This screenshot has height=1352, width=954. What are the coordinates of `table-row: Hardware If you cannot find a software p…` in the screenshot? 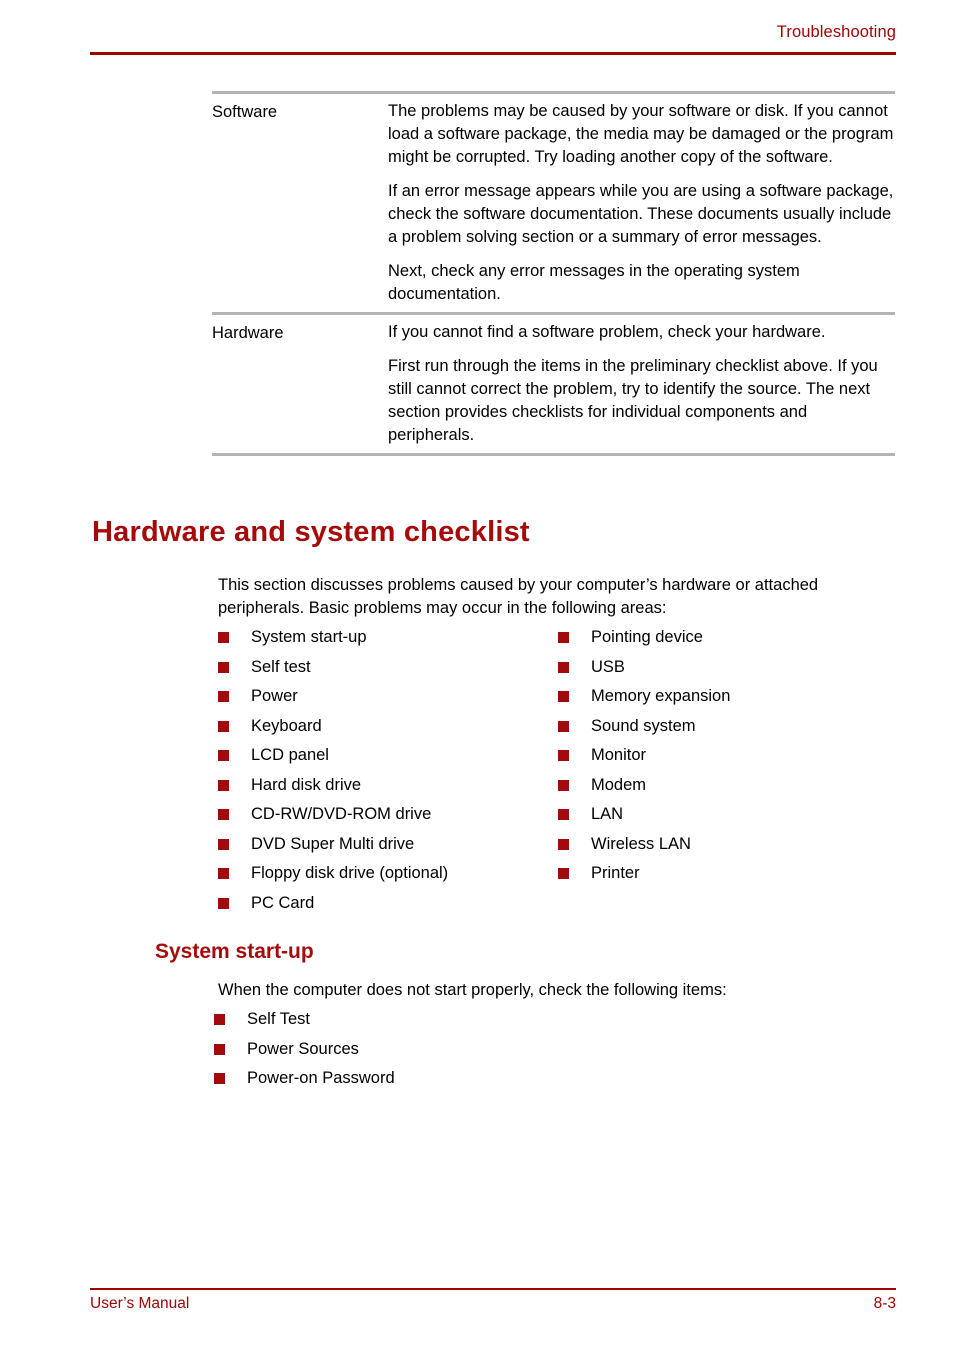 It's located at (553, 384).